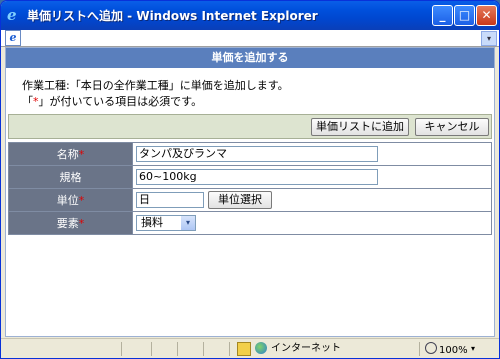  Describe the element at coordinates (13, 38) in the screenshot. I see `page-icon: e` at that location.